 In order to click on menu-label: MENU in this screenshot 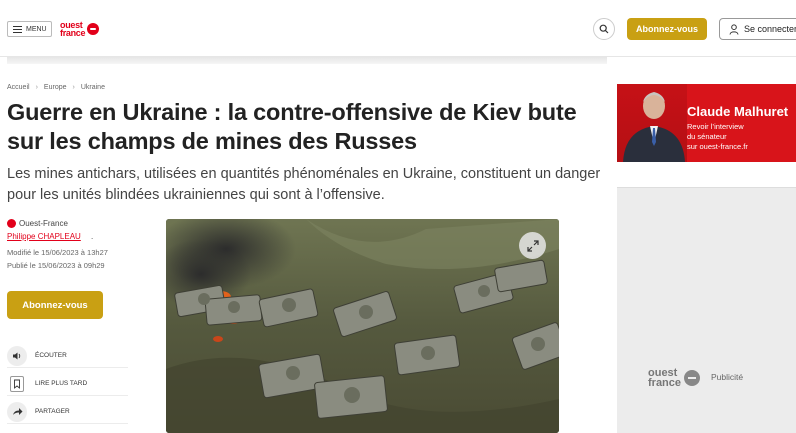, I will do `click(36, 29)`.